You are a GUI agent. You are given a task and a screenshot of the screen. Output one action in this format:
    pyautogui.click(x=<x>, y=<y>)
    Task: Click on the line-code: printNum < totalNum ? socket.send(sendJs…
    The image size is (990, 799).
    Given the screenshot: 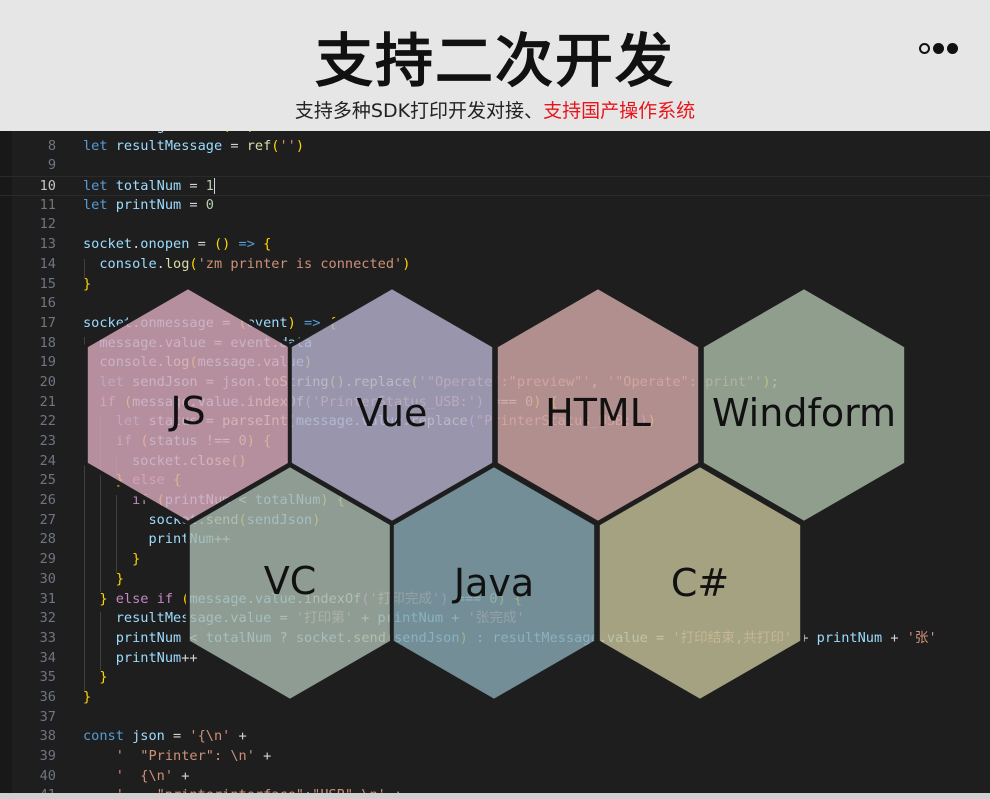 What is the action you would take?
    pyautogui.click(x=526, y=637)
    